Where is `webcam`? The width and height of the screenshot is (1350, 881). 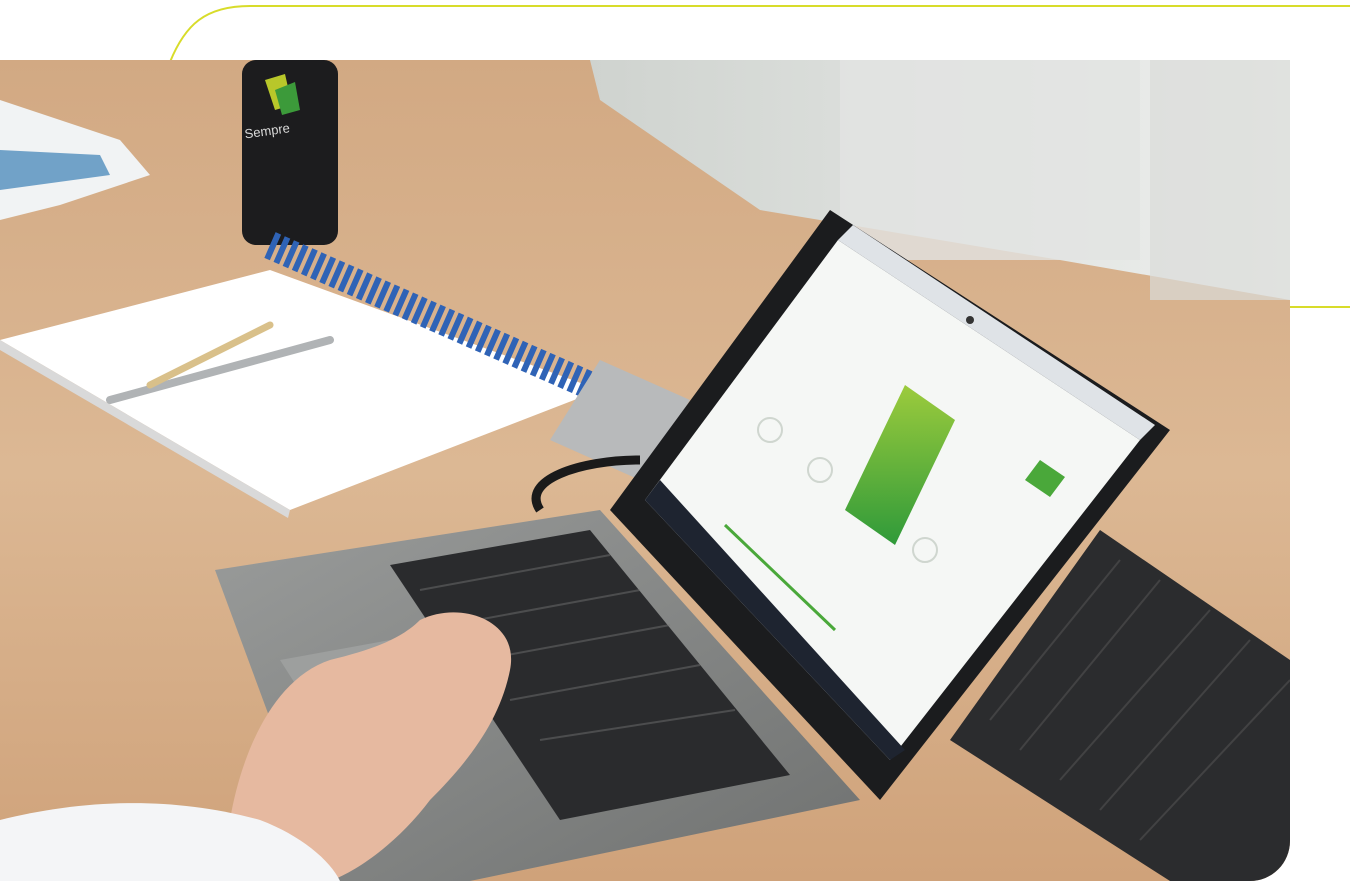 webcam is located at coordinates (970, 320).